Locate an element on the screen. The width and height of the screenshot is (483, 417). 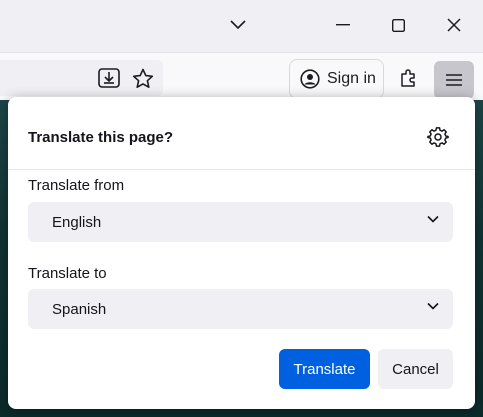
translate-to-label: Translate to is located at coordinates (67, 273).